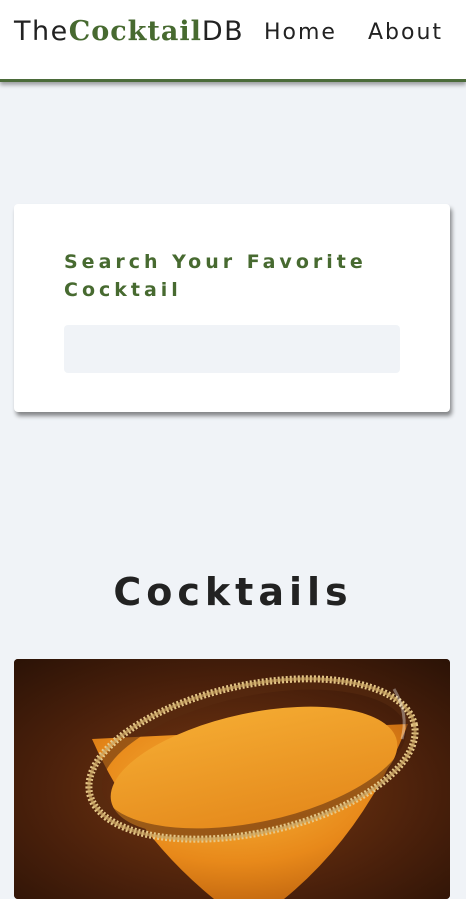  I want to click on logo-prefix: The, so click(41, 31).